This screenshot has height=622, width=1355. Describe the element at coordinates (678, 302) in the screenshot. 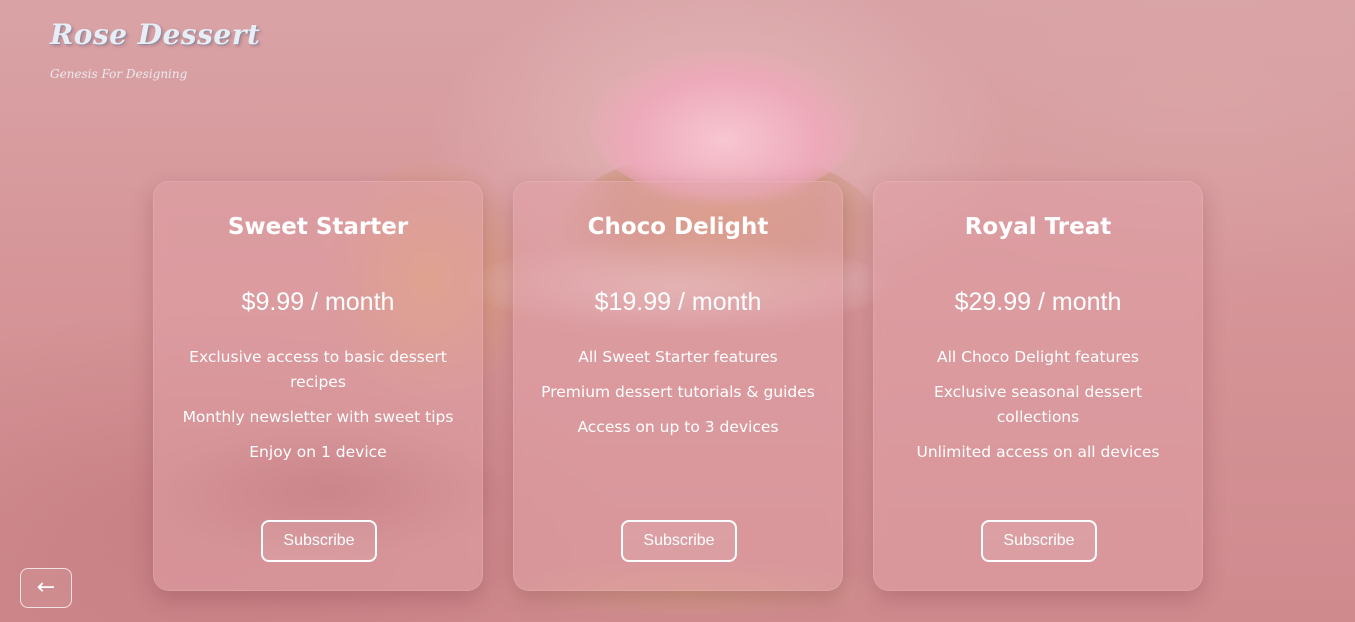

I see `plan-price: $19.99 / month` at that location.